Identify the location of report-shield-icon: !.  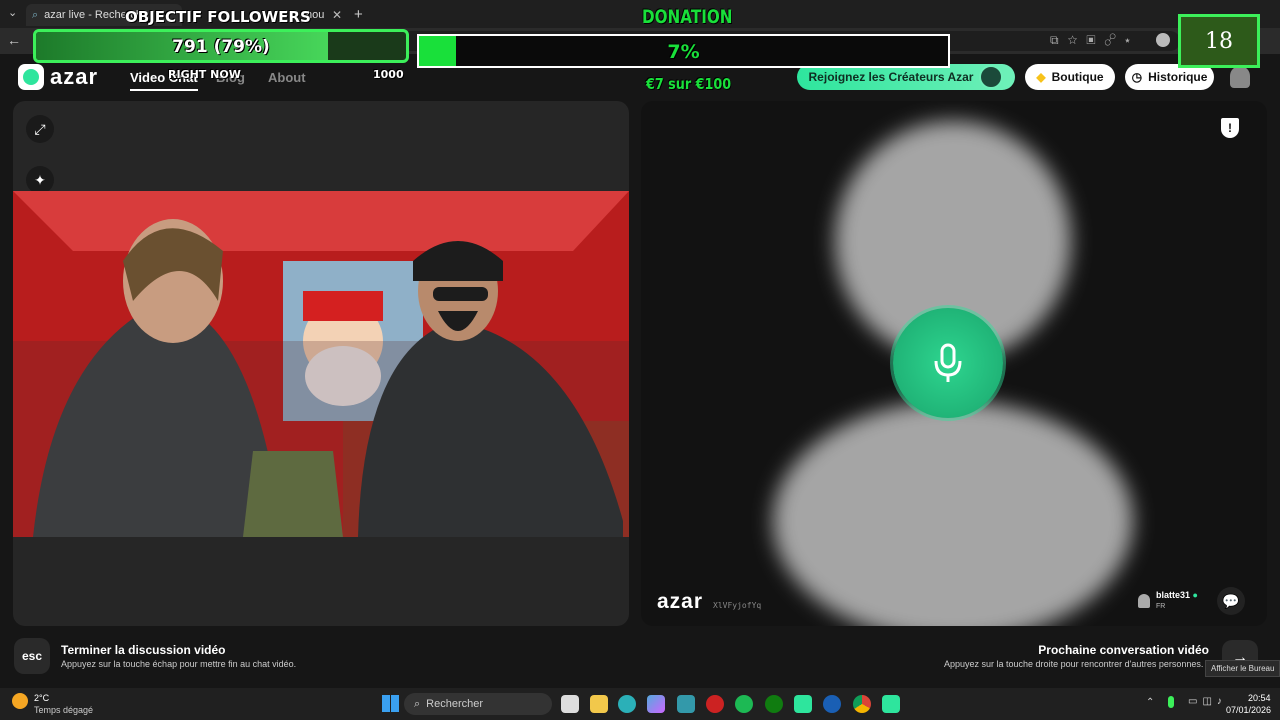
(1230, 128).